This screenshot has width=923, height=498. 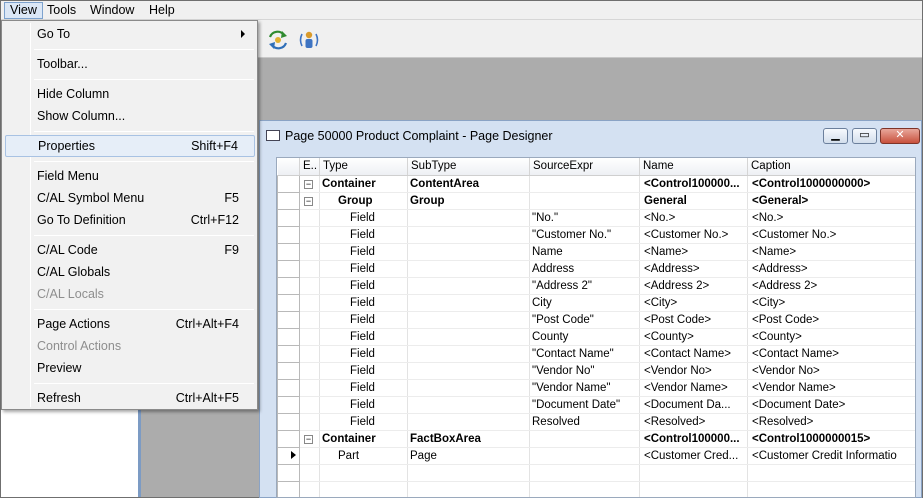 I want to click on cell-caption: <No.>, so click(x=831, y=218).